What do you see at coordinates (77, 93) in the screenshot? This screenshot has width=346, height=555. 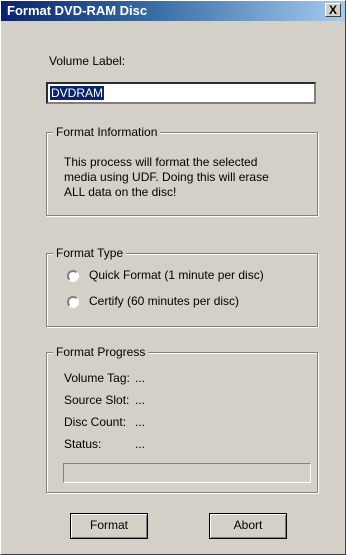 I see `volume-label-value: DVDRAM` at bounding box center [77, 93].